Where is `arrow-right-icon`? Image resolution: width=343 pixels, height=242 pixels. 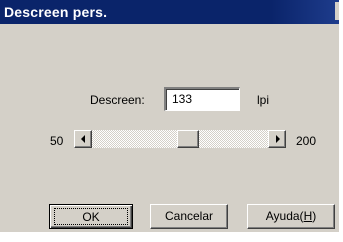
arrow-right-icon is located at coordinates (278, 139).